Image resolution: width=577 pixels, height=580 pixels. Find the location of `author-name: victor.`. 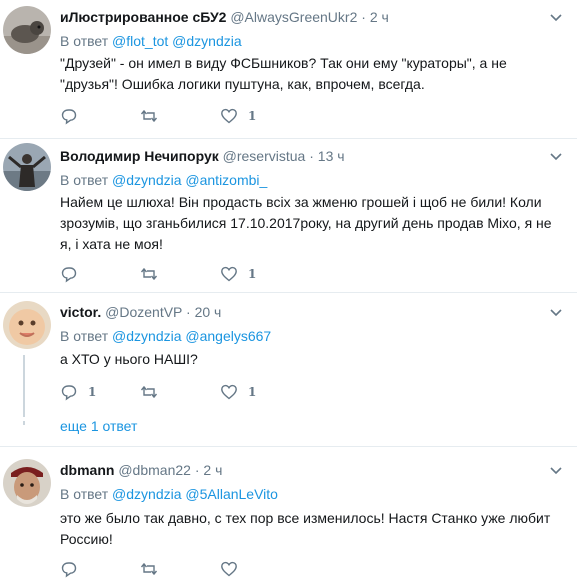

author-name: victor. is located at coordinates (80, 312).